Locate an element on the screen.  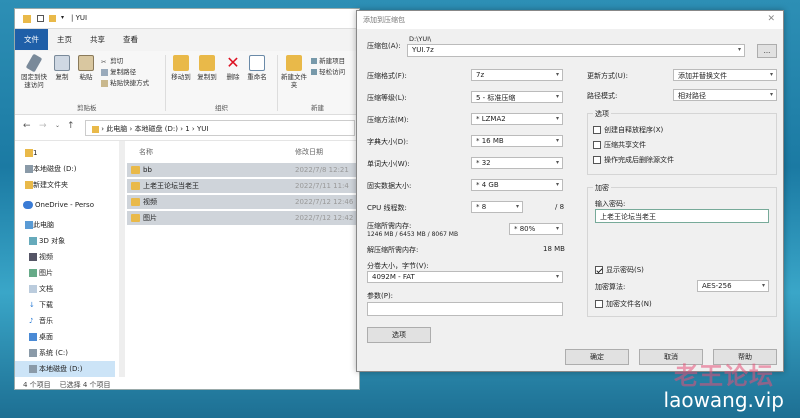
new-item-button: 新建项目 is located at coordinates (328, 61).